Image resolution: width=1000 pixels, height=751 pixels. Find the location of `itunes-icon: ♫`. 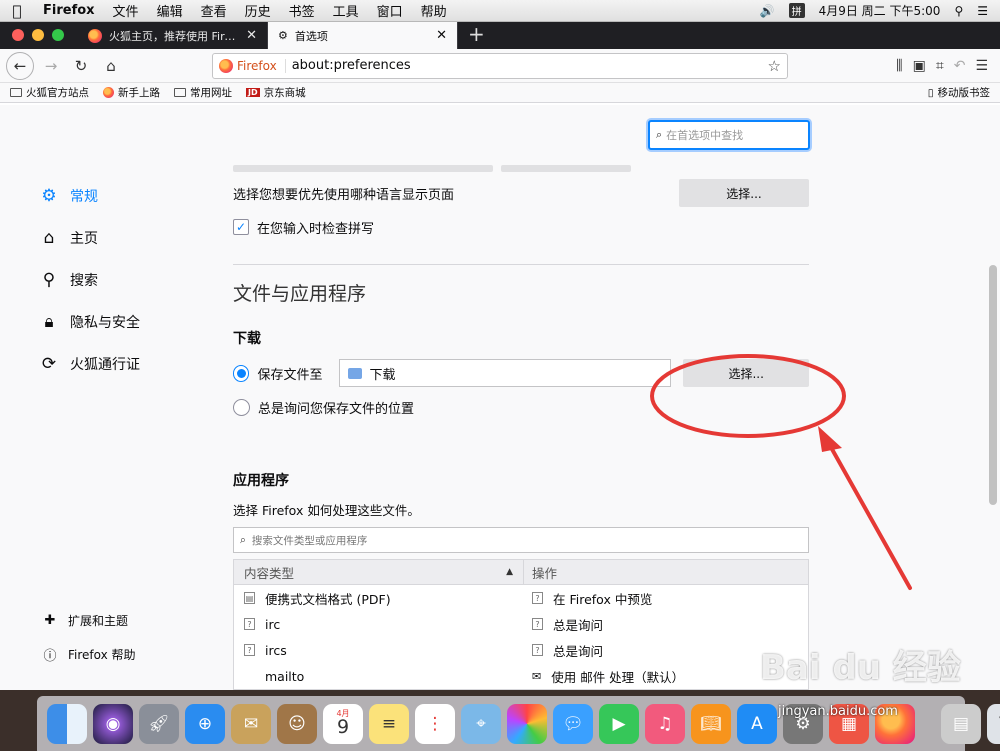

itunes-icon: ♫ is located at coordinates (665, 723).